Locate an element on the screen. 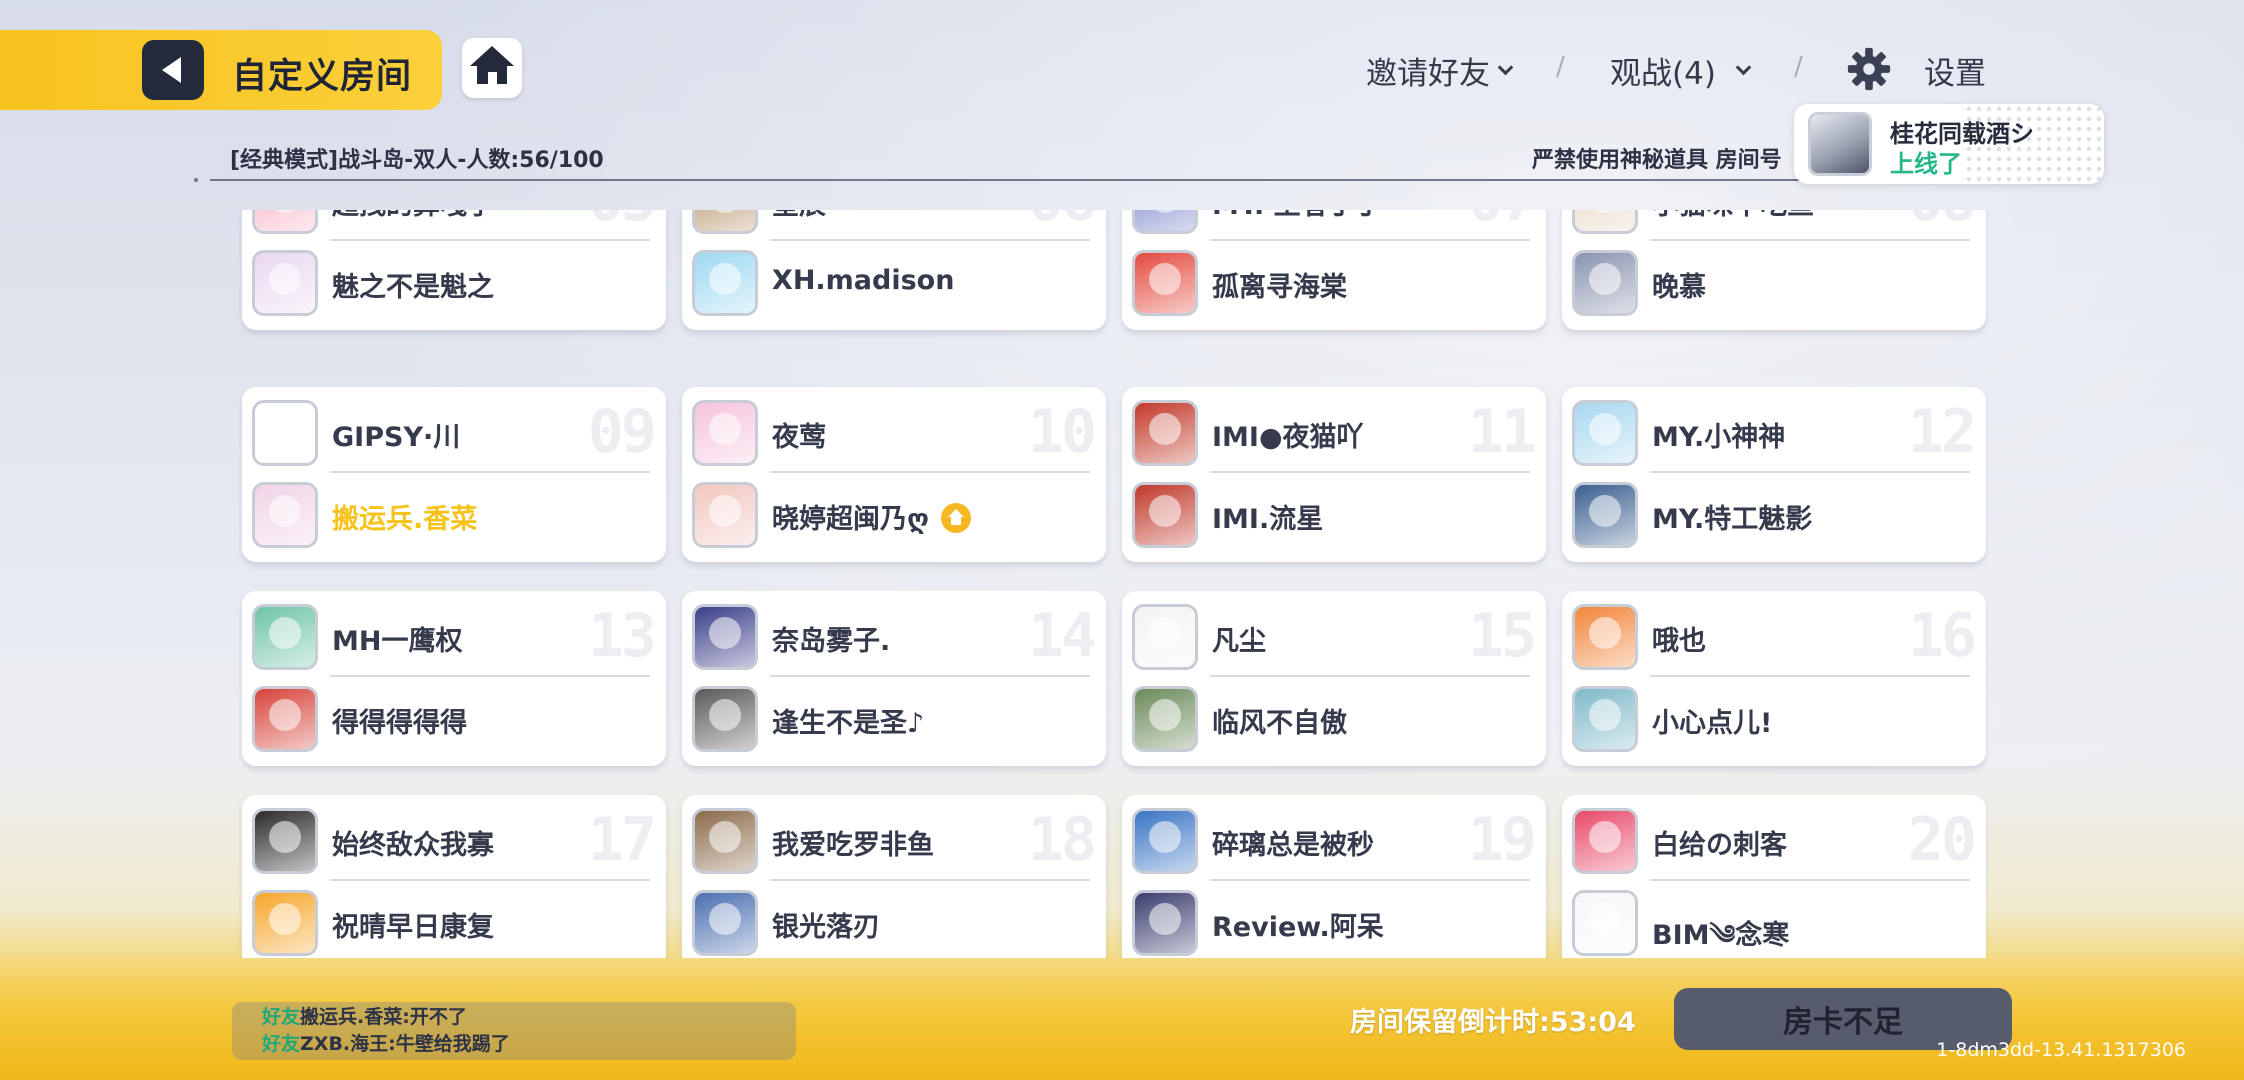  player-slot: 小心点儿! is located at coordinates (1772, 719).